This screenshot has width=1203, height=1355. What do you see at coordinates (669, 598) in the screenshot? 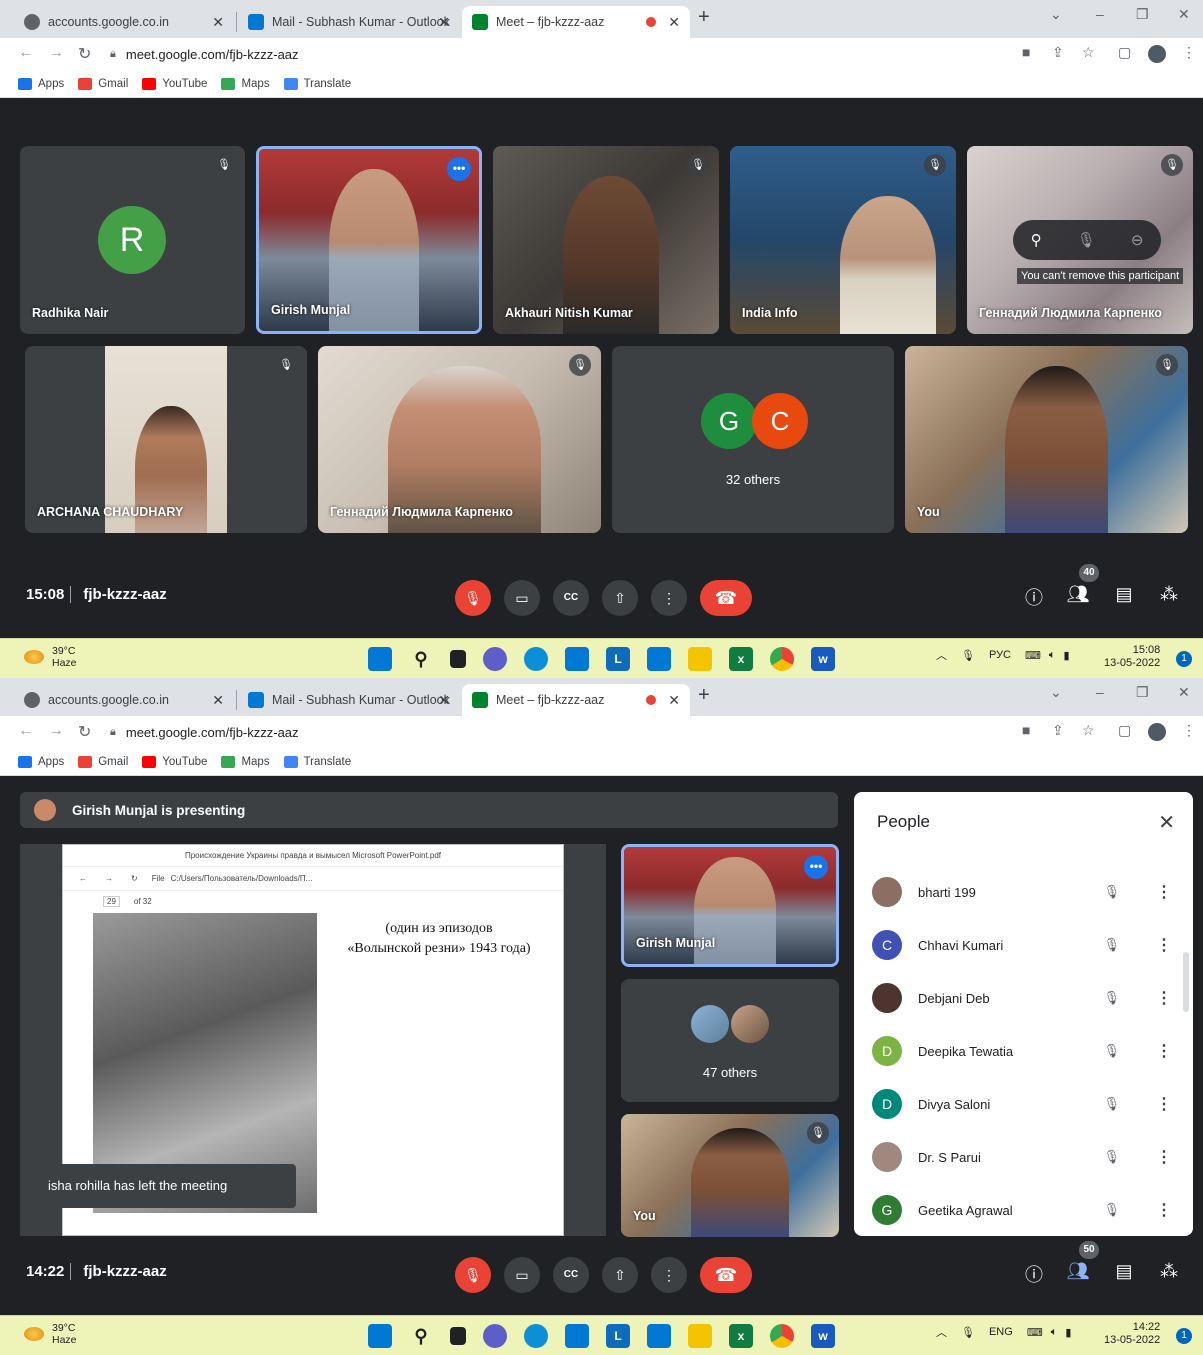
I see `more-options-button: ⋮` at bounding box center [669, 598].